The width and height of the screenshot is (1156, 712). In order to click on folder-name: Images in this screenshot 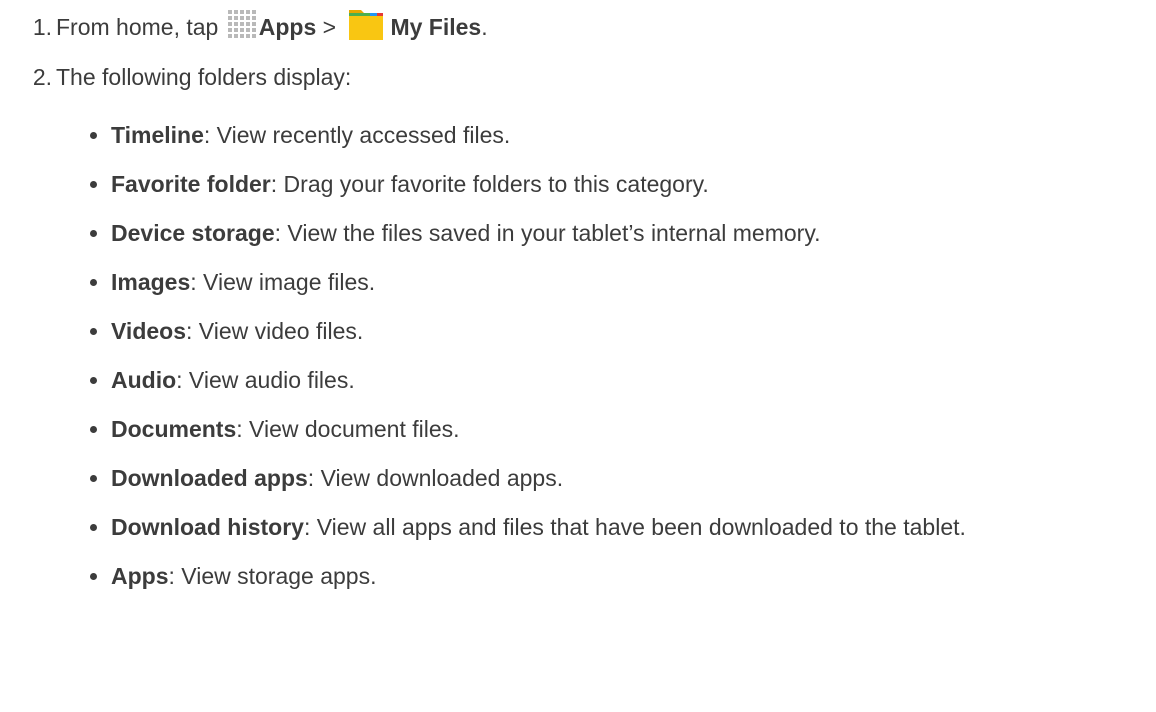, I will do `click(151, 282)`.